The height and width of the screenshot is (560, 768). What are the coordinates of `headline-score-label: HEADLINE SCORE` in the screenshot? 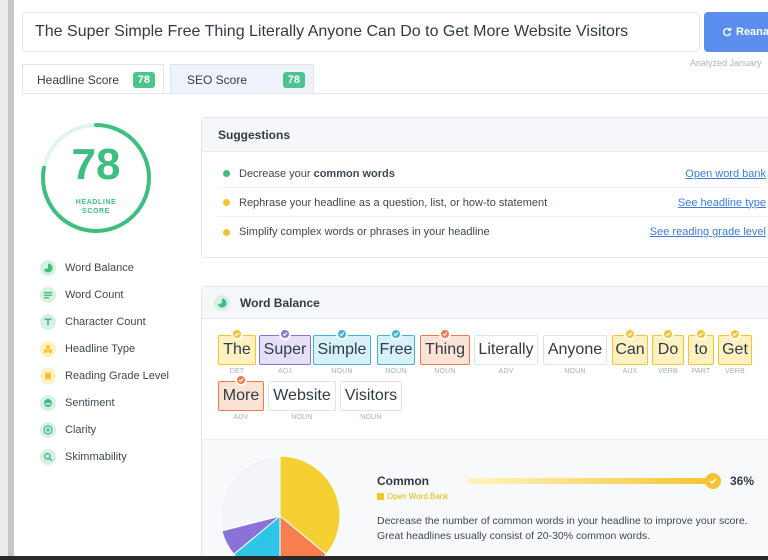 It's located at (96, 207).